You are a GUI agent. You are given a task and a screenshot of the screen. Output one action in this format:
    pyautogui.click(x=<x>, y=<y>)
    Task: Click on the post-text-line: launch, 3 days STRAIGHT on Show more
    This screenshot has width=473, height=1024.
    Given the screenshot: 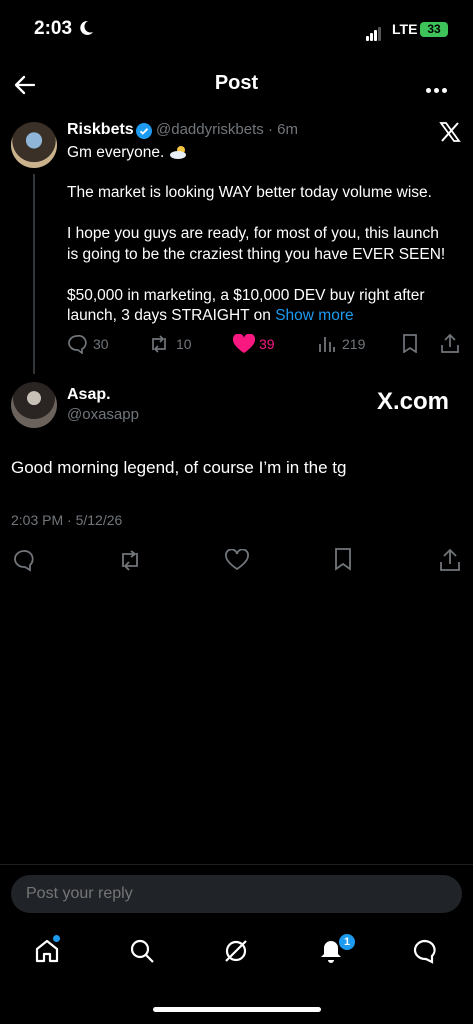 What is the action you would take?
    pyautogui.click(x=210, y=315)
    